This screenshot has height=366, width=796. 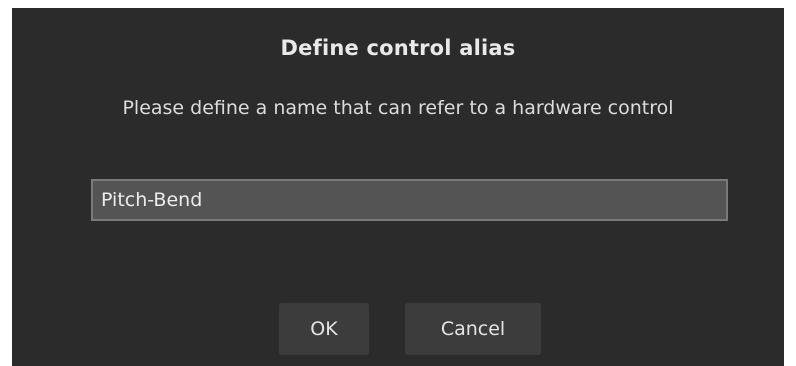 What do you see at coordinates (324, 329) in the screenshot?
I see `ok-button: OK` at bounding box center [324, 329].